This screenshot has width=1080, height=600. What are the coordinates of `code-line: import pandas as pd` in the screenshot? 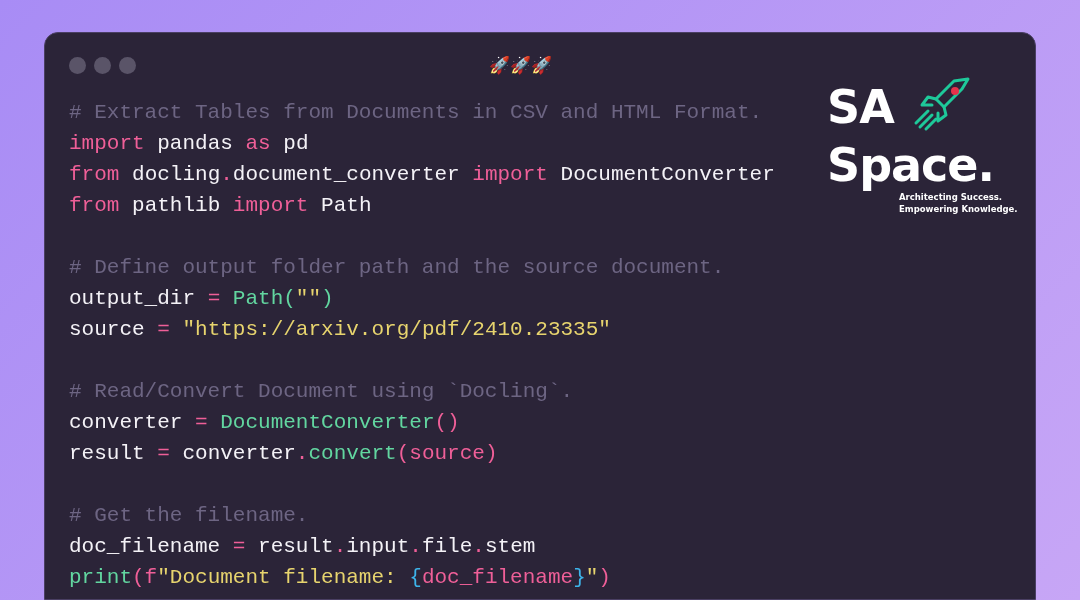 It's located at (189, 143).